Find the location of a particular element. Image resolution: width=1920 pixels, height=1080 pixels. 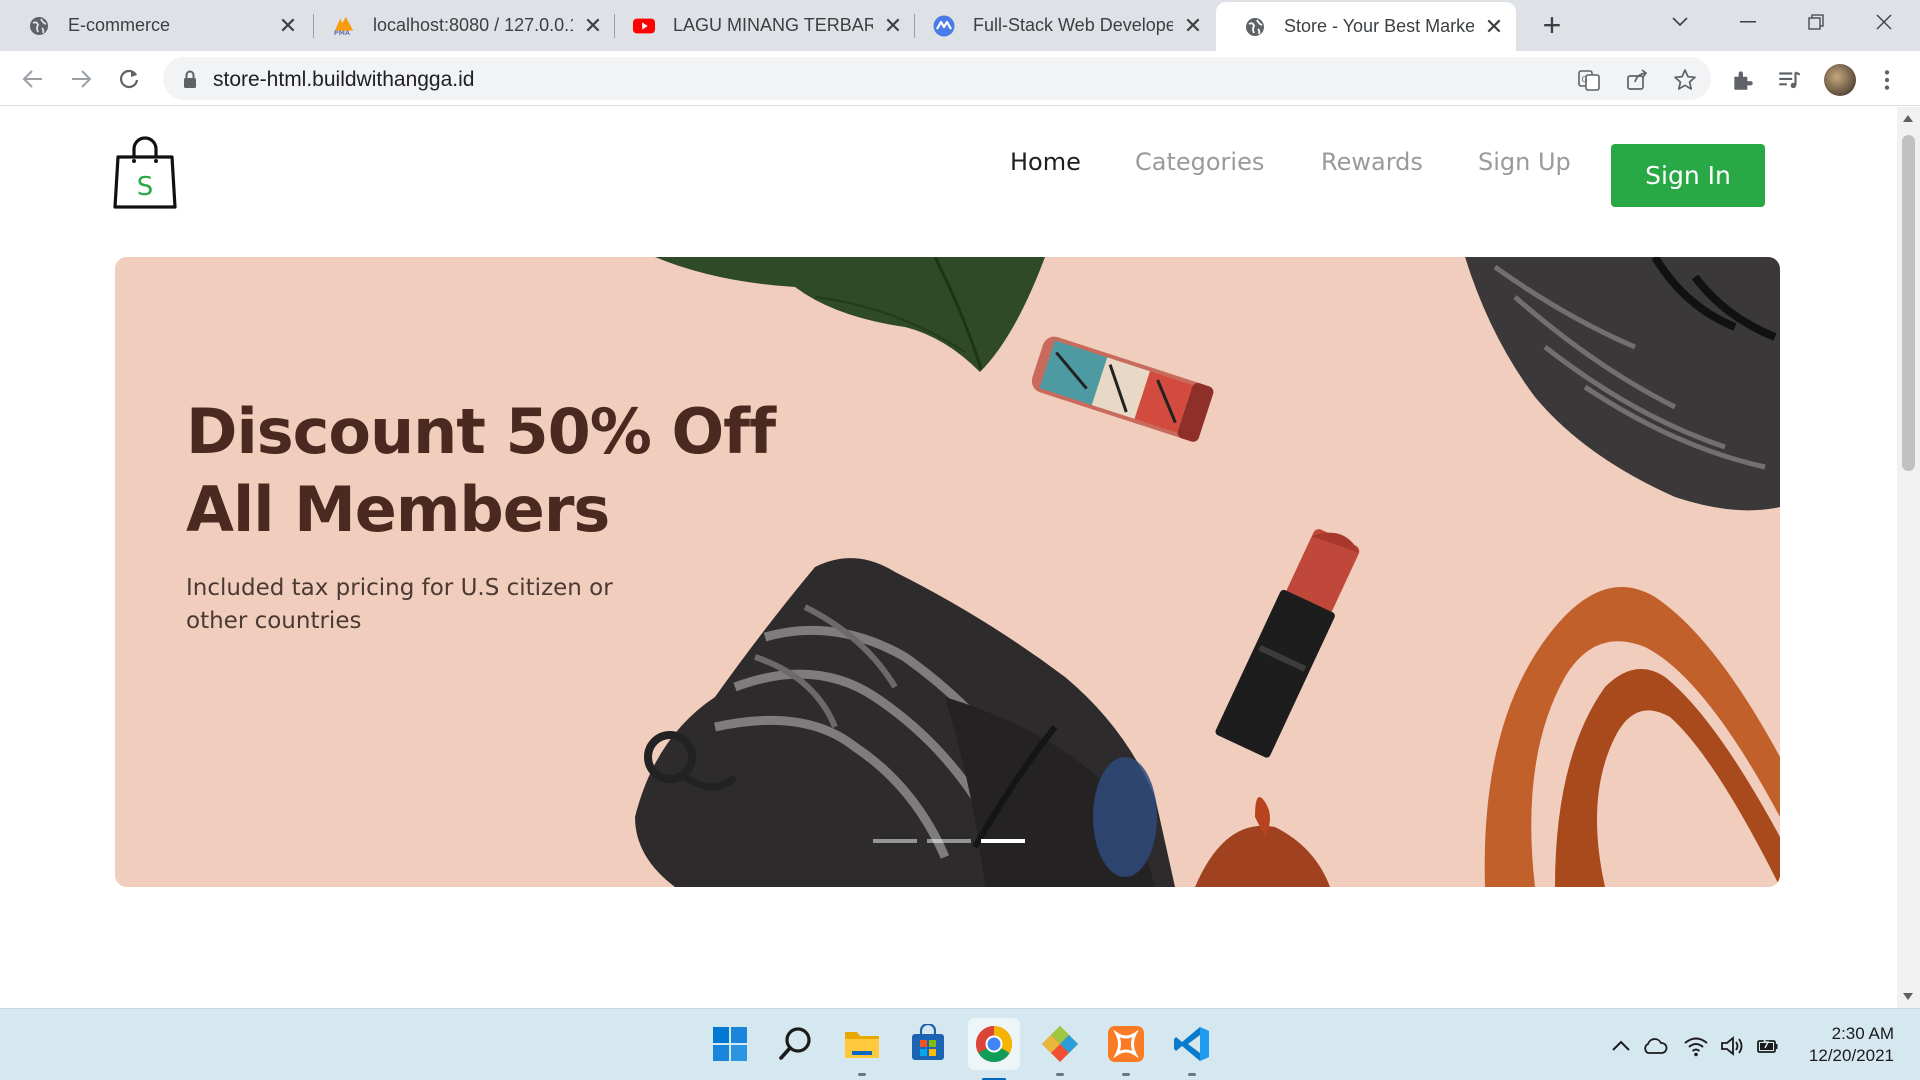

arrow-right-icon is located at coordinates (82, 79).